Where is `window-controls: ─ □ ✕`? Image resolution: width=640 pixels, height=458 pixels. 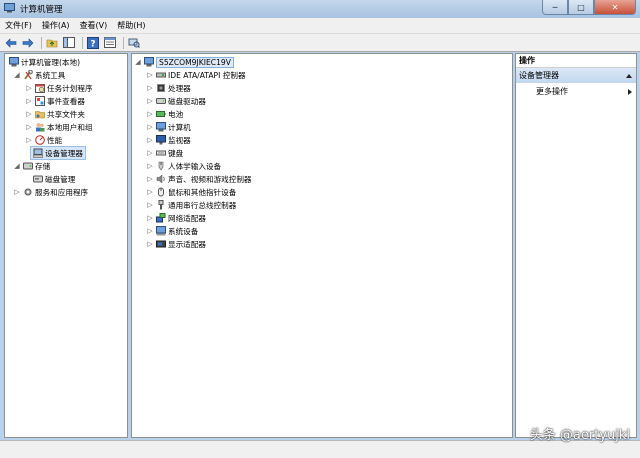 window-controls: ─ □ ✕ is located at coordinates (589, 7).